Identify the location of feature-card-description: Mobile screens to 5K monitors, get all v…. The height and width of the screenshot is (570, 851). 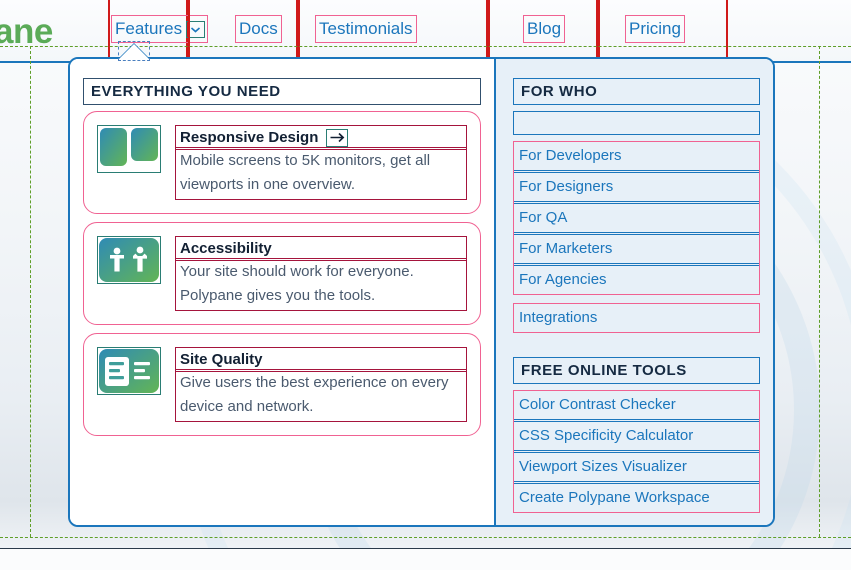
(321, 173).